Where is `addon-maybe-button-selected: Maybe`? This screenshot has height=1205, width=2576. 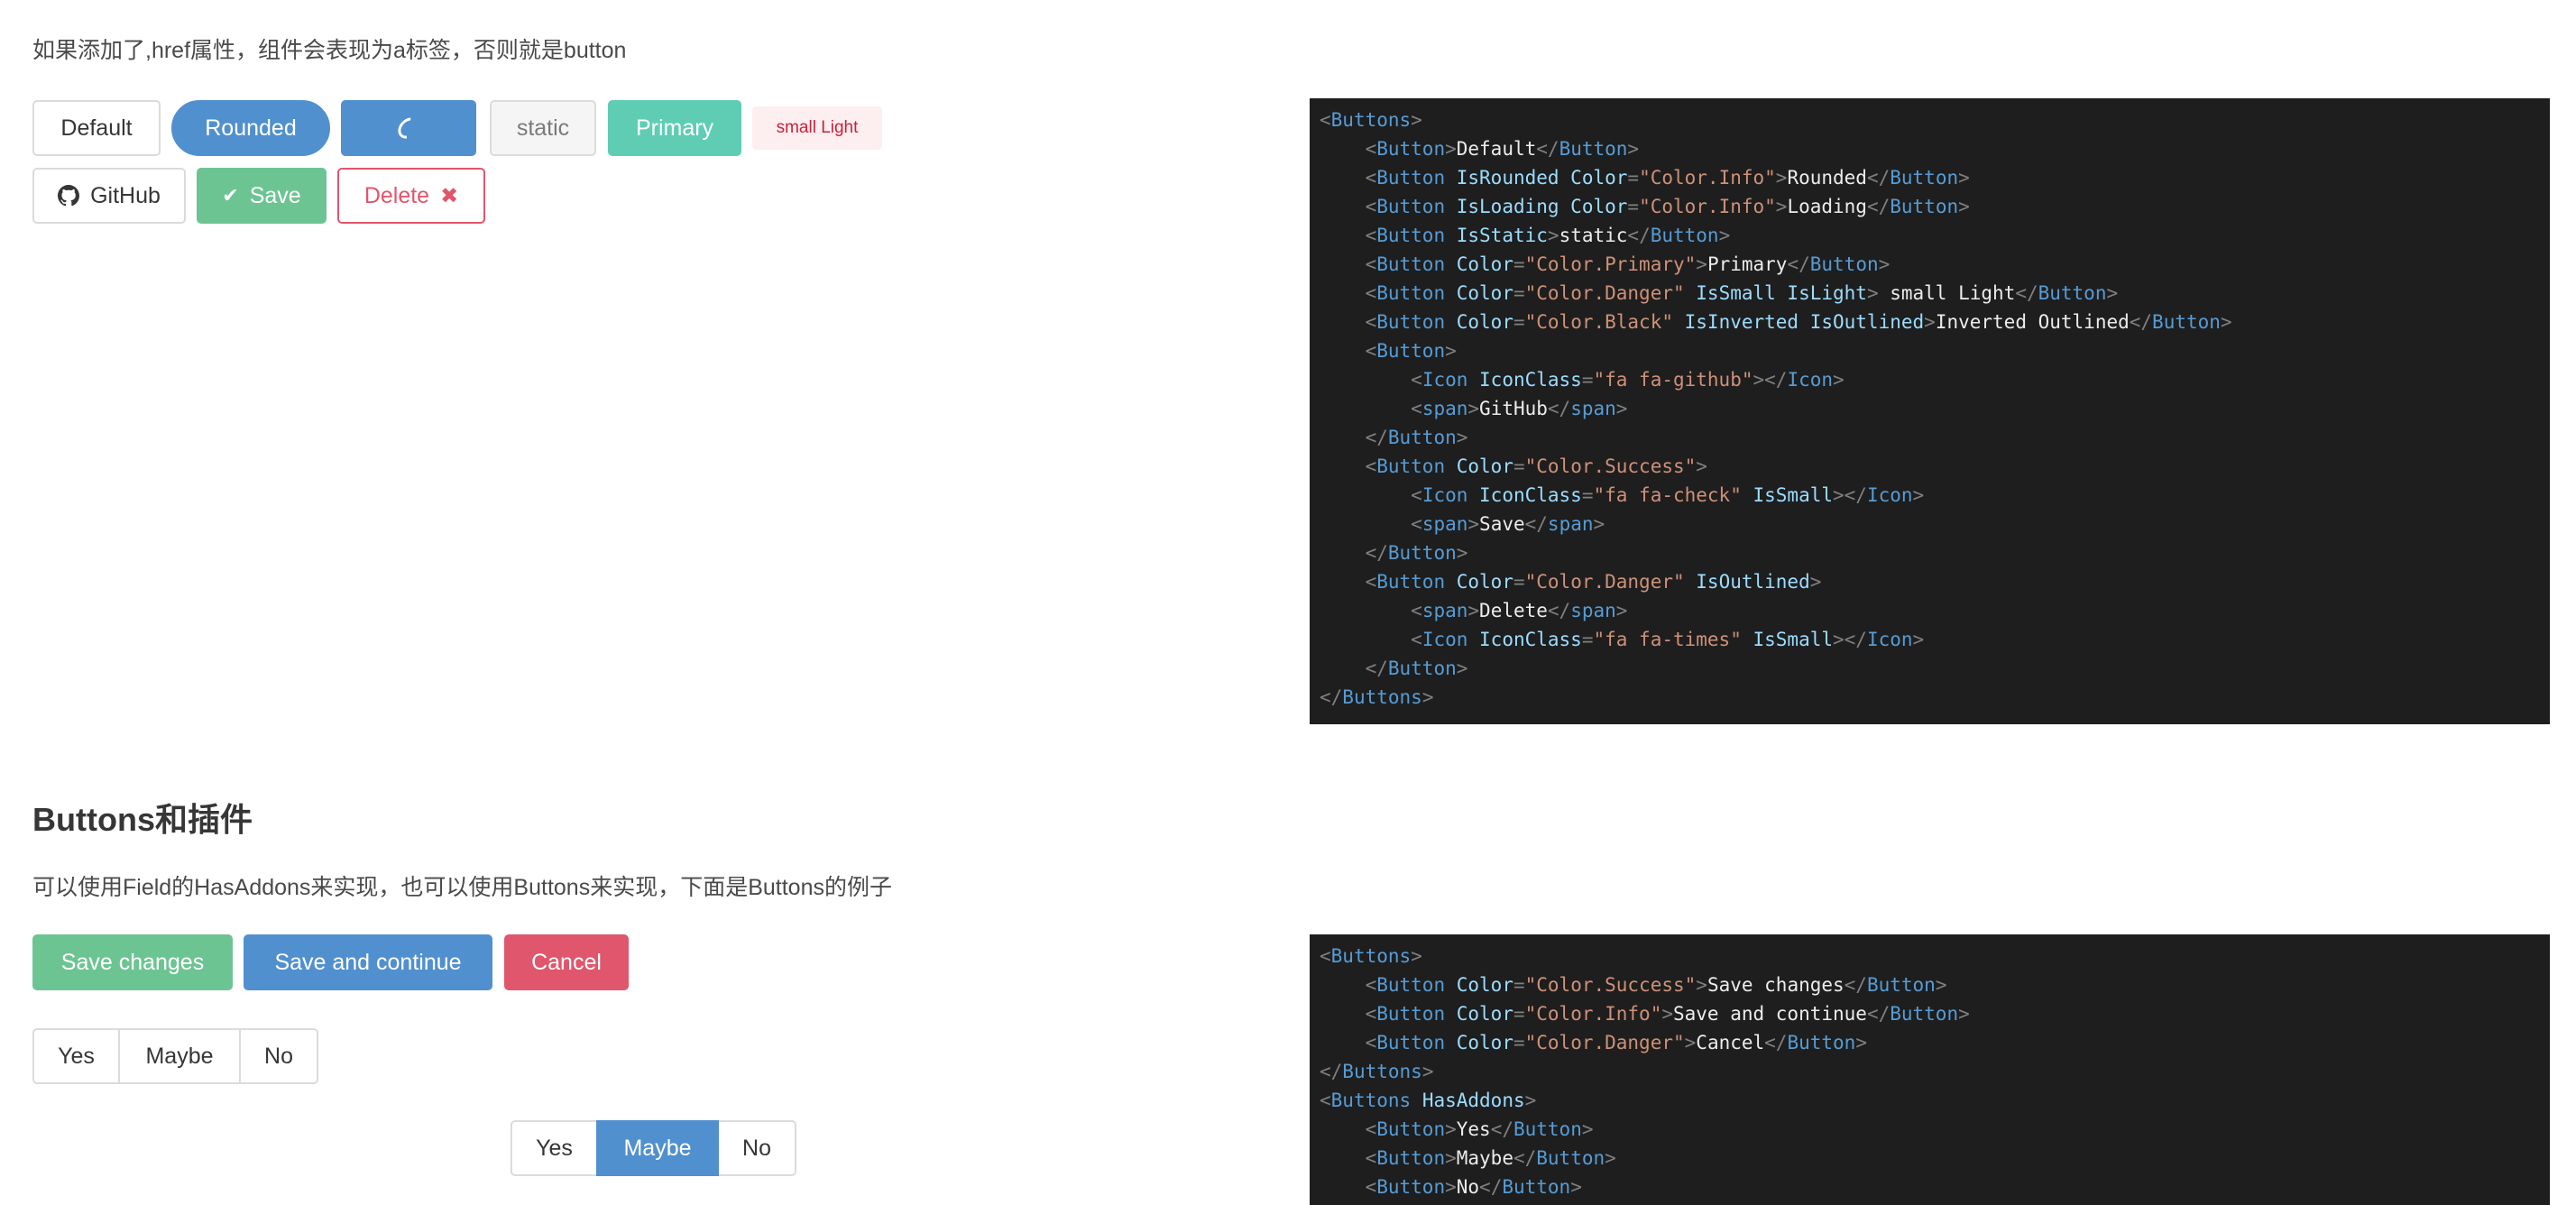
addon-maybe-button-selected: Maybe is located at coordinates (657, 1148).